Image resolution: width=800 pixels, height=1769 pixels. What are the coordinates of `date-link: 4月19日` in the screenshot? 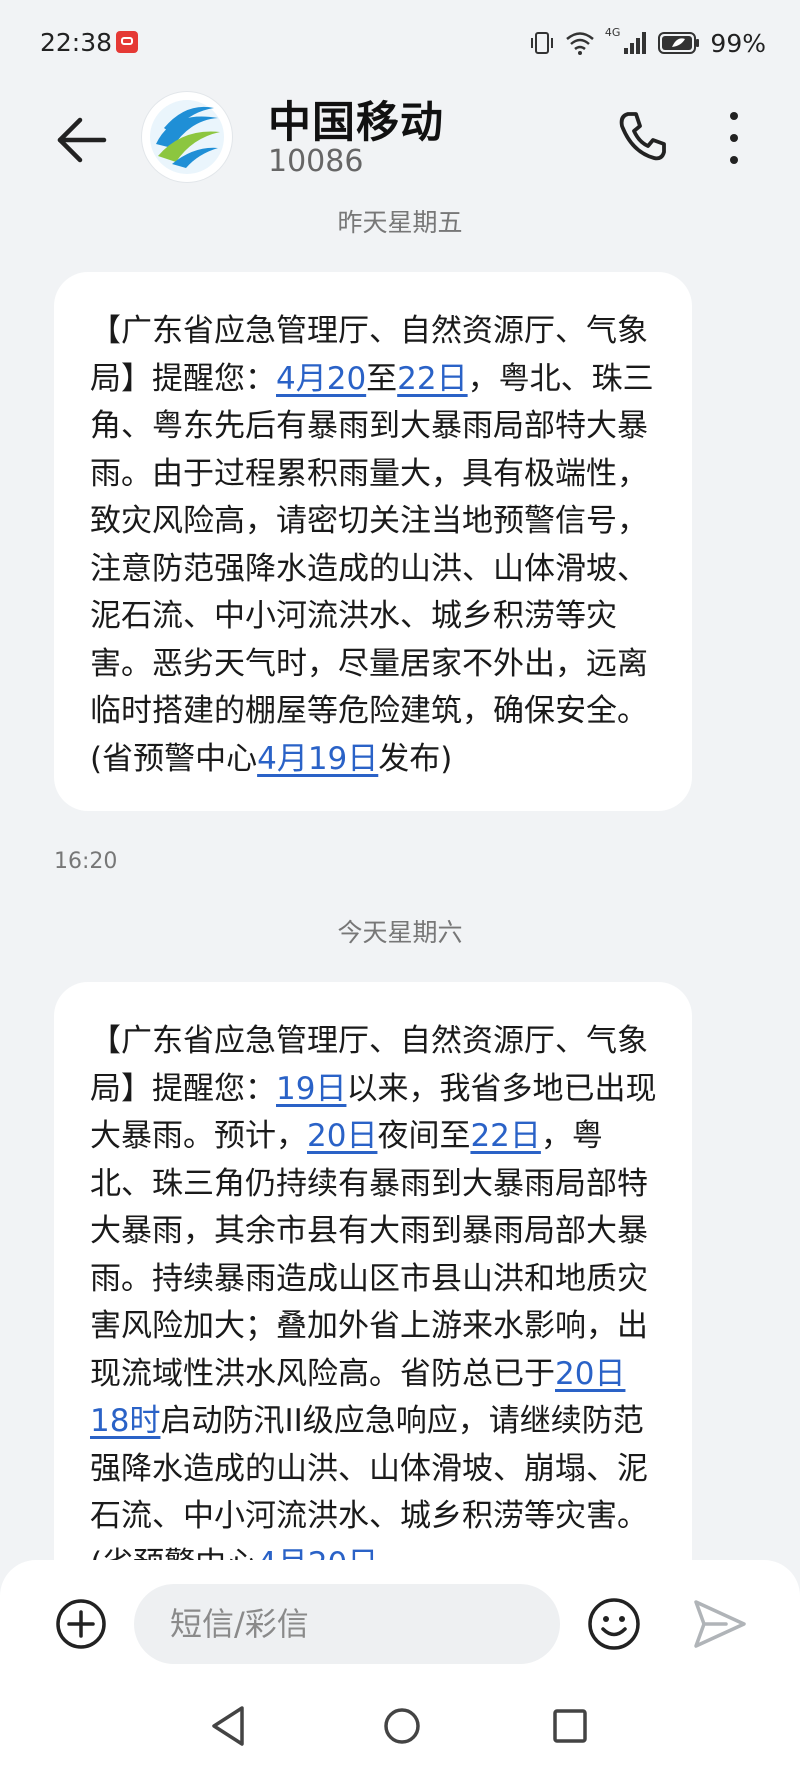 It's located at (317, 759).